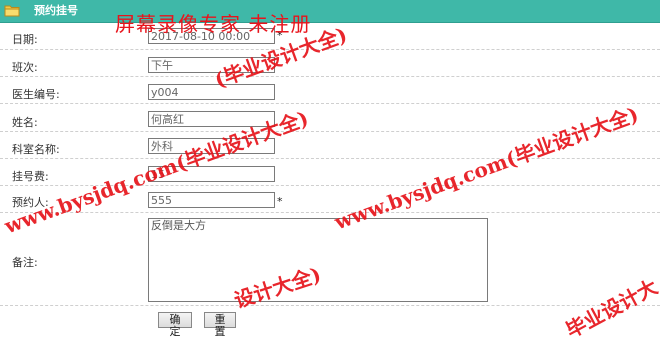 This screenshot has width=660, height=344. What do you see at coordinates (25, 122) in the screenshot?
I see `name-label: 姓名:` at bounding box center [25, 122].